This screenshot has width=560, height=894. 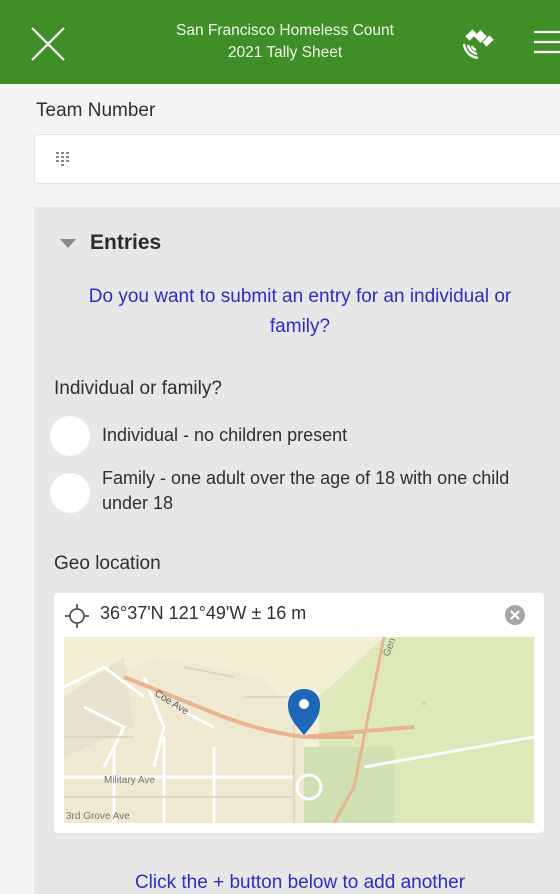 I want to click on numeric-keypad-icon, so click(x=62, y=159).